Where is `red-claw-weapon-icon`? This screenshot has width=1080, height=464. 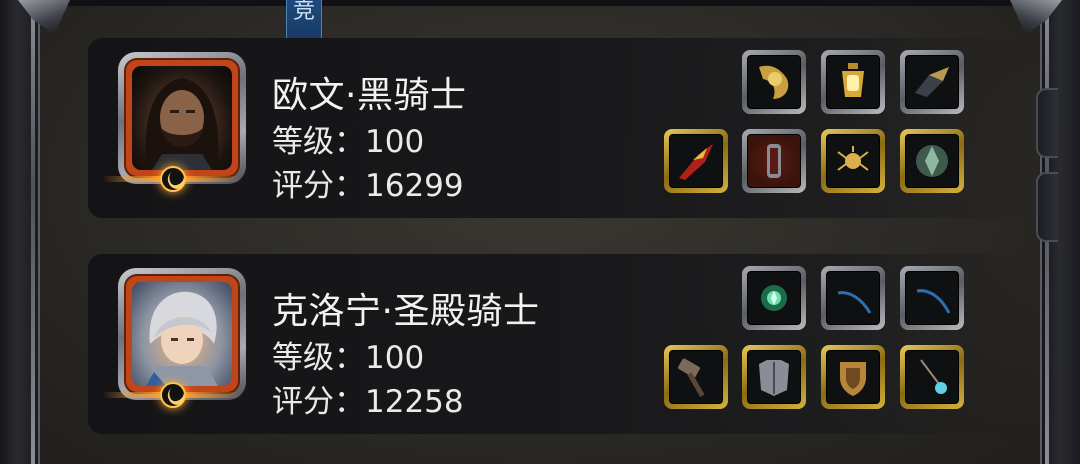 red-claw-weapon-icon is located at coordinates (696, 161).